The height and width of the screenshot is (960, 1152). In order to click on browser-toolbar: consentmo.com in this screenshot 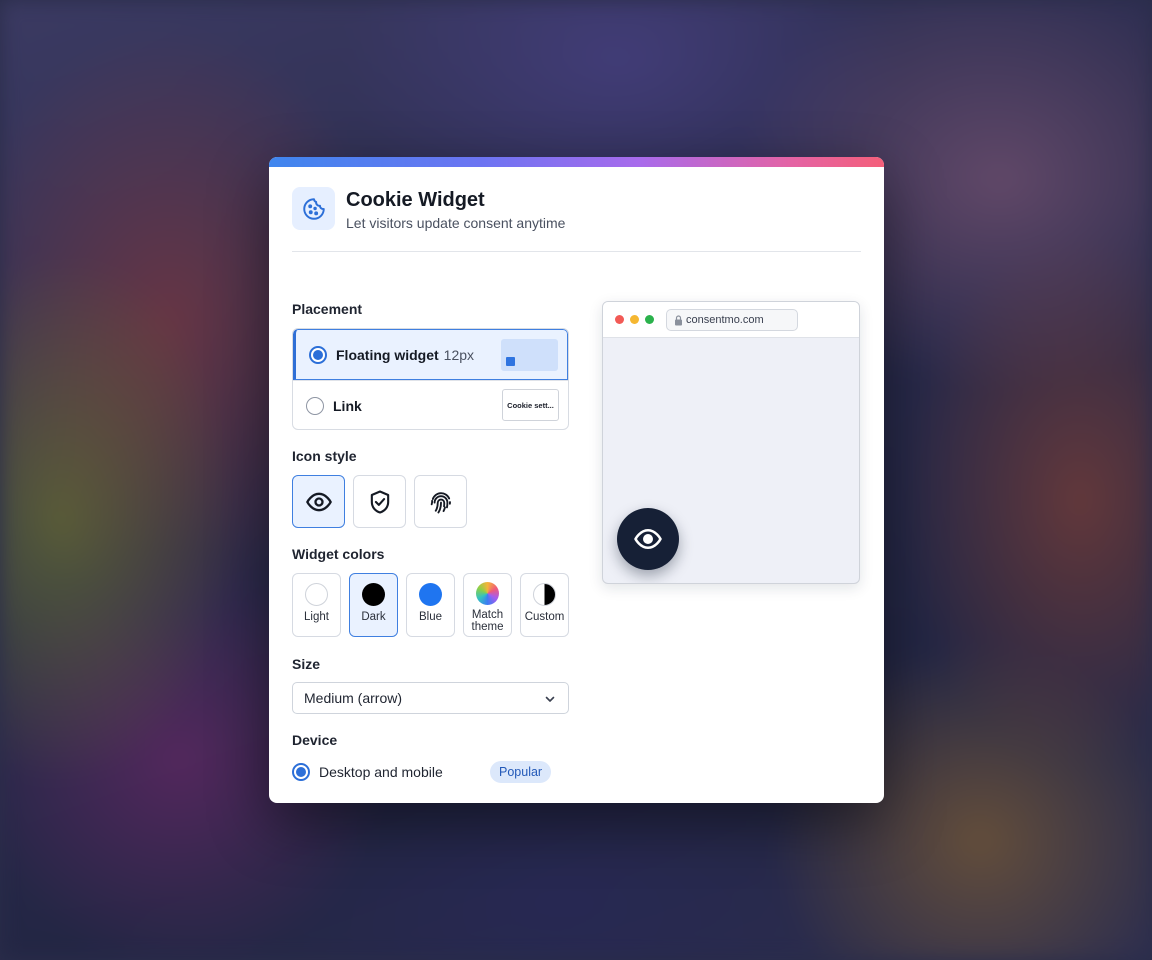, I will do `click(731, 320)`.